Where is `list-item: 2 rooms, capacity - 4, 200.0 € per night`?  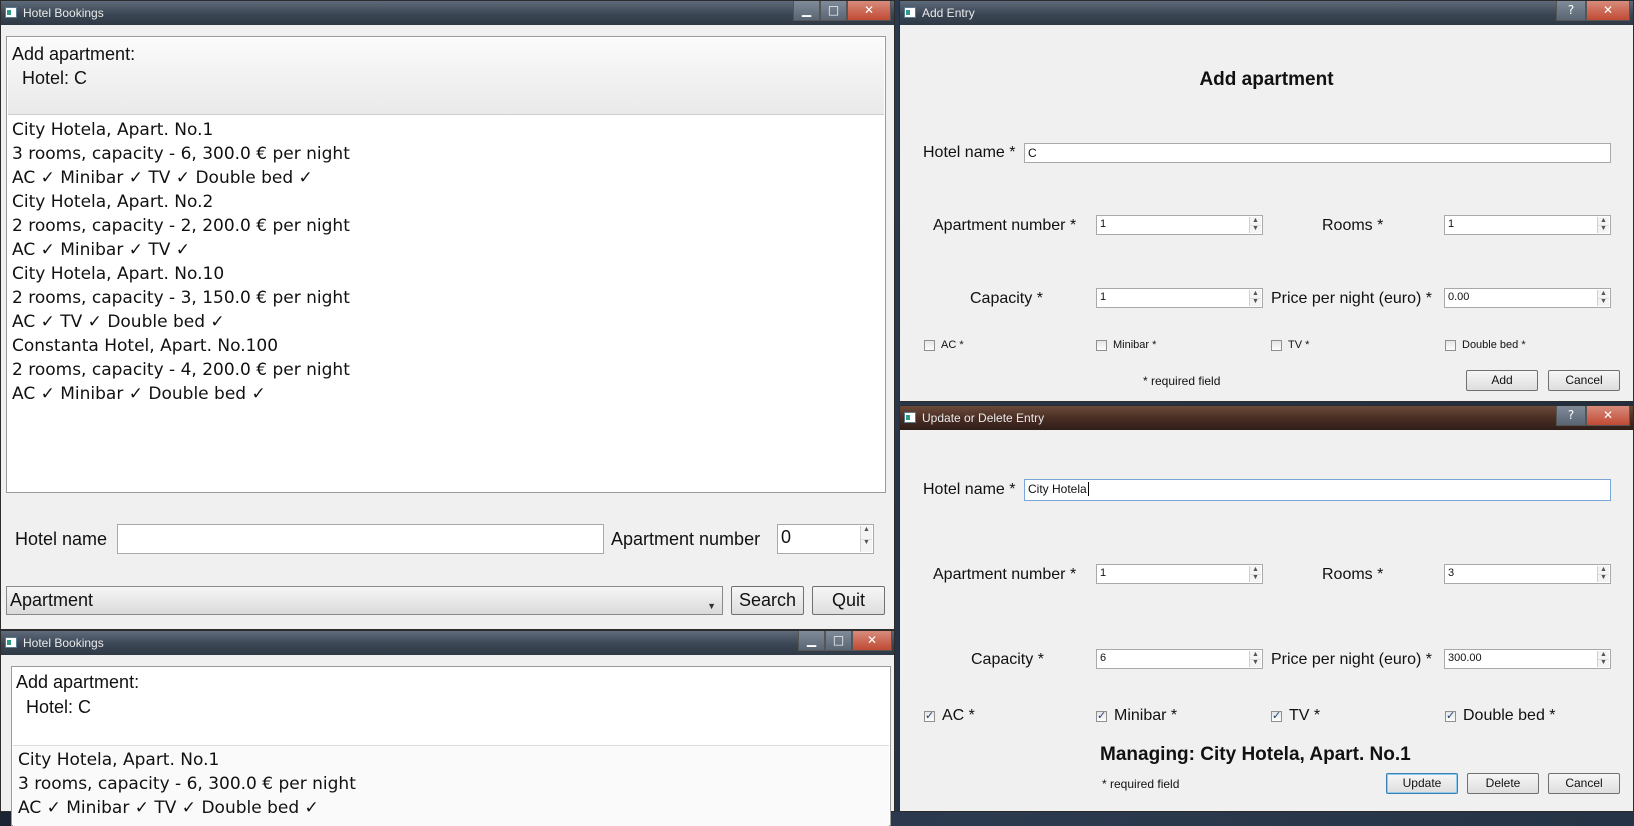 list-item: 2 rooms, capacity - 4, 200.0 € per night is located at coordinates (181, 370).